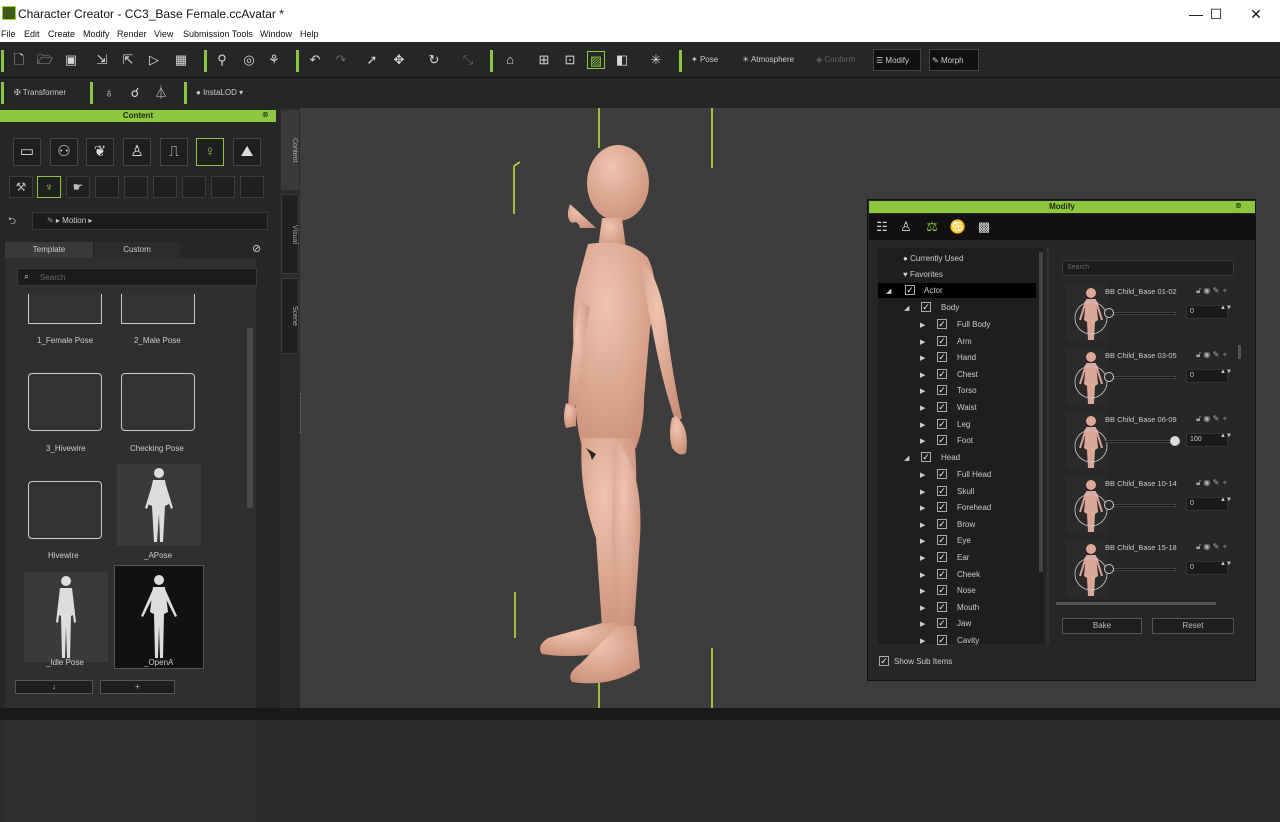  What do you see at coordinates (372, 60) in the screenshot?
I see `select-icon: ➚` at bounding box center [372, 60].